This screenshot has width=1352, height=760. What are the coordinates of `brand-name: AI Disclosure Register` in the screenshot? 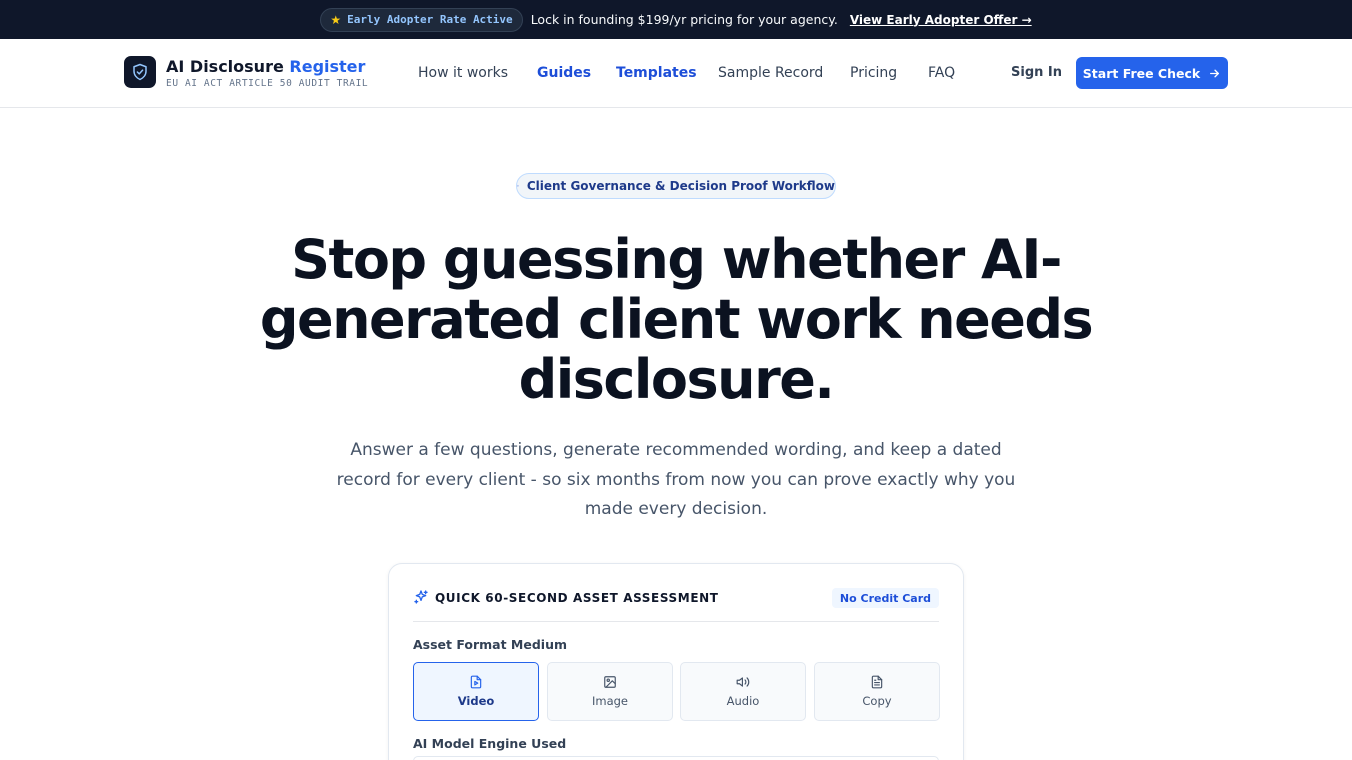 It's located at (265, 66).